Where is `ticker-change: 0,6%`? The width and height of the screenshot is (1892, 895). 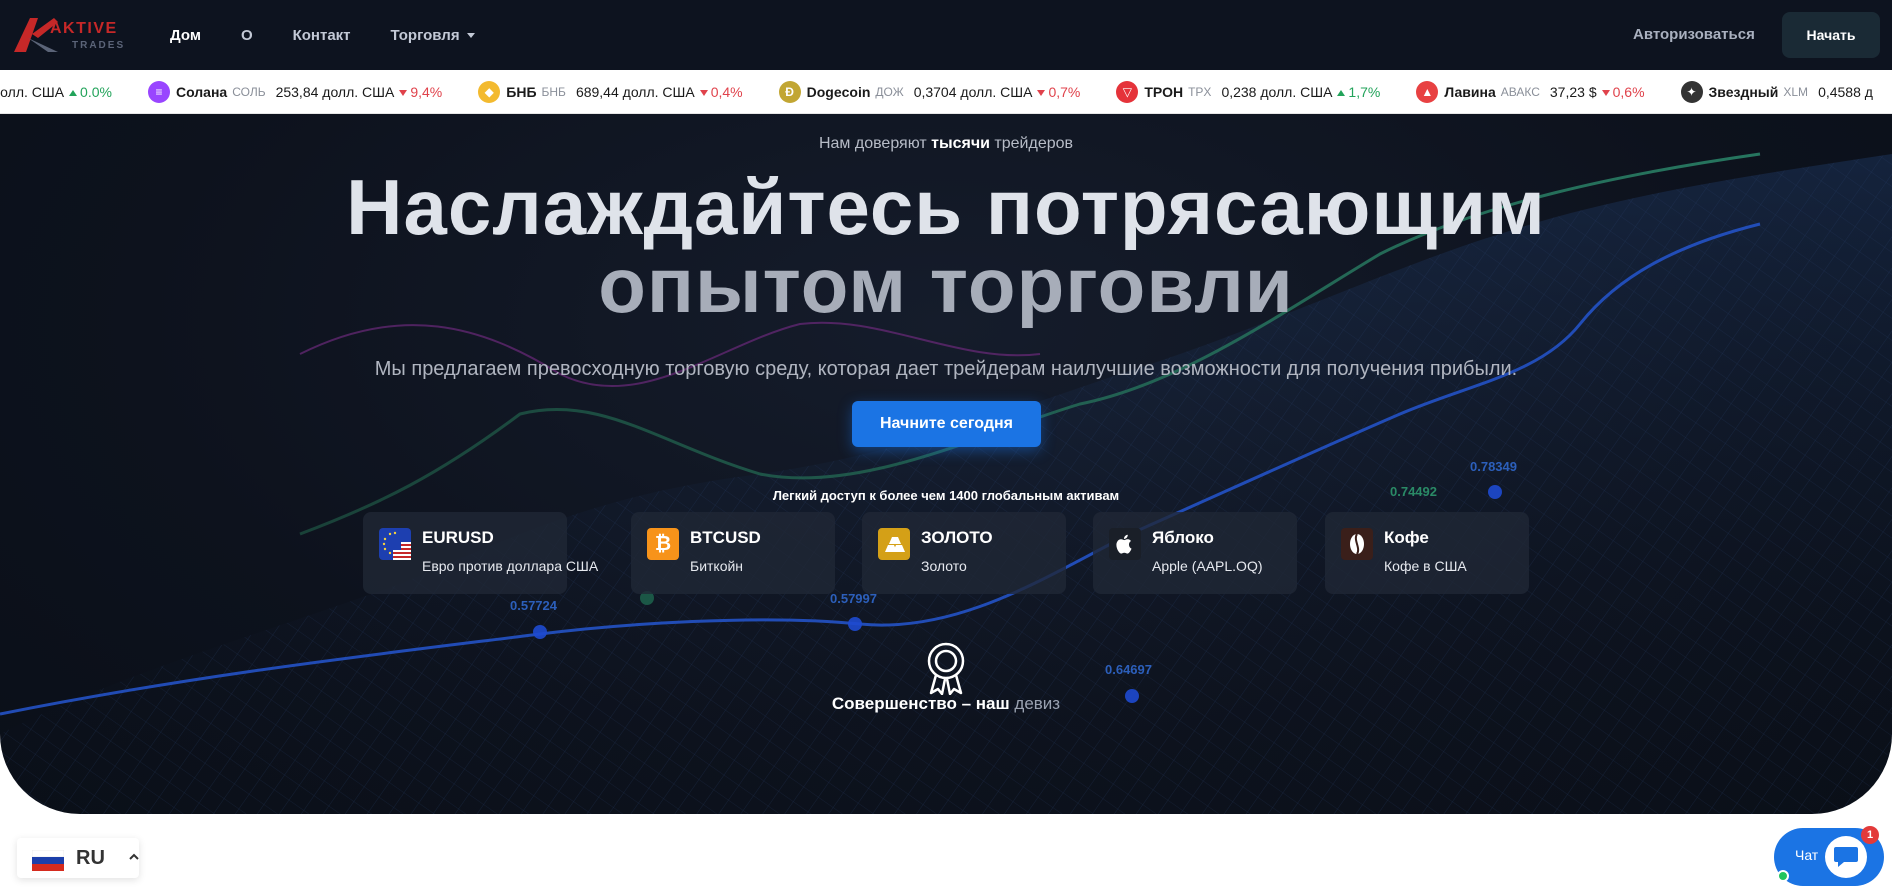
ticker-change: 0,6% is located at coordinates (1623, 92).